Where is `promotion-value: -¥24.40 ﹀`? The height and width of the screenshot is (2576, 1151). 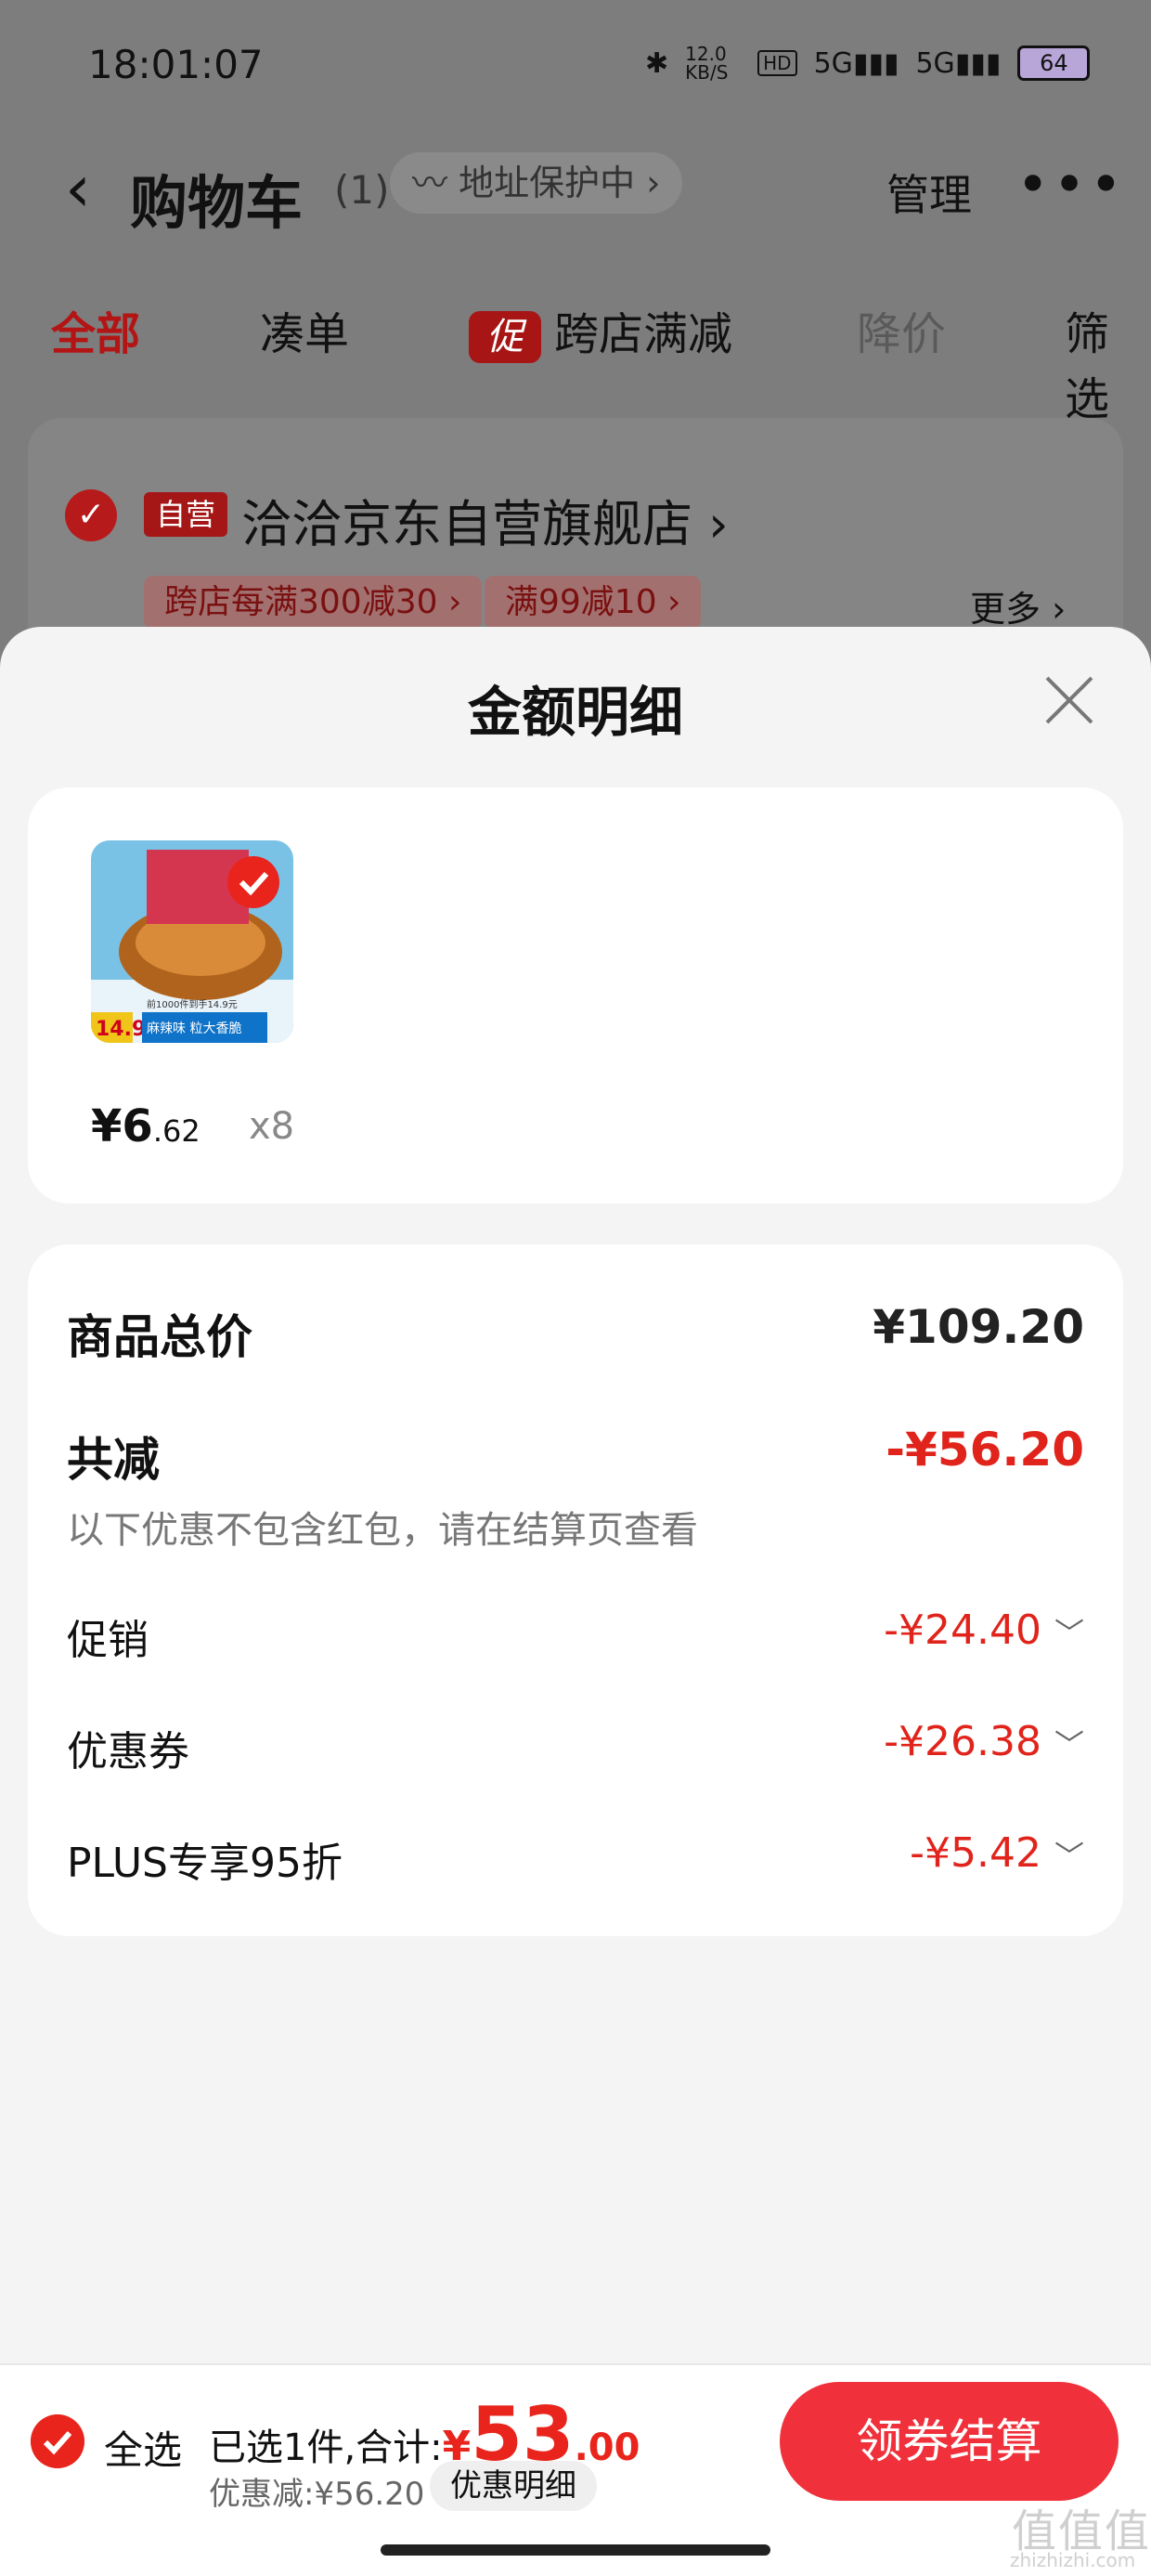
promotion-value: -¥24.40 ﹀ is located at coordinates (984, 1630).